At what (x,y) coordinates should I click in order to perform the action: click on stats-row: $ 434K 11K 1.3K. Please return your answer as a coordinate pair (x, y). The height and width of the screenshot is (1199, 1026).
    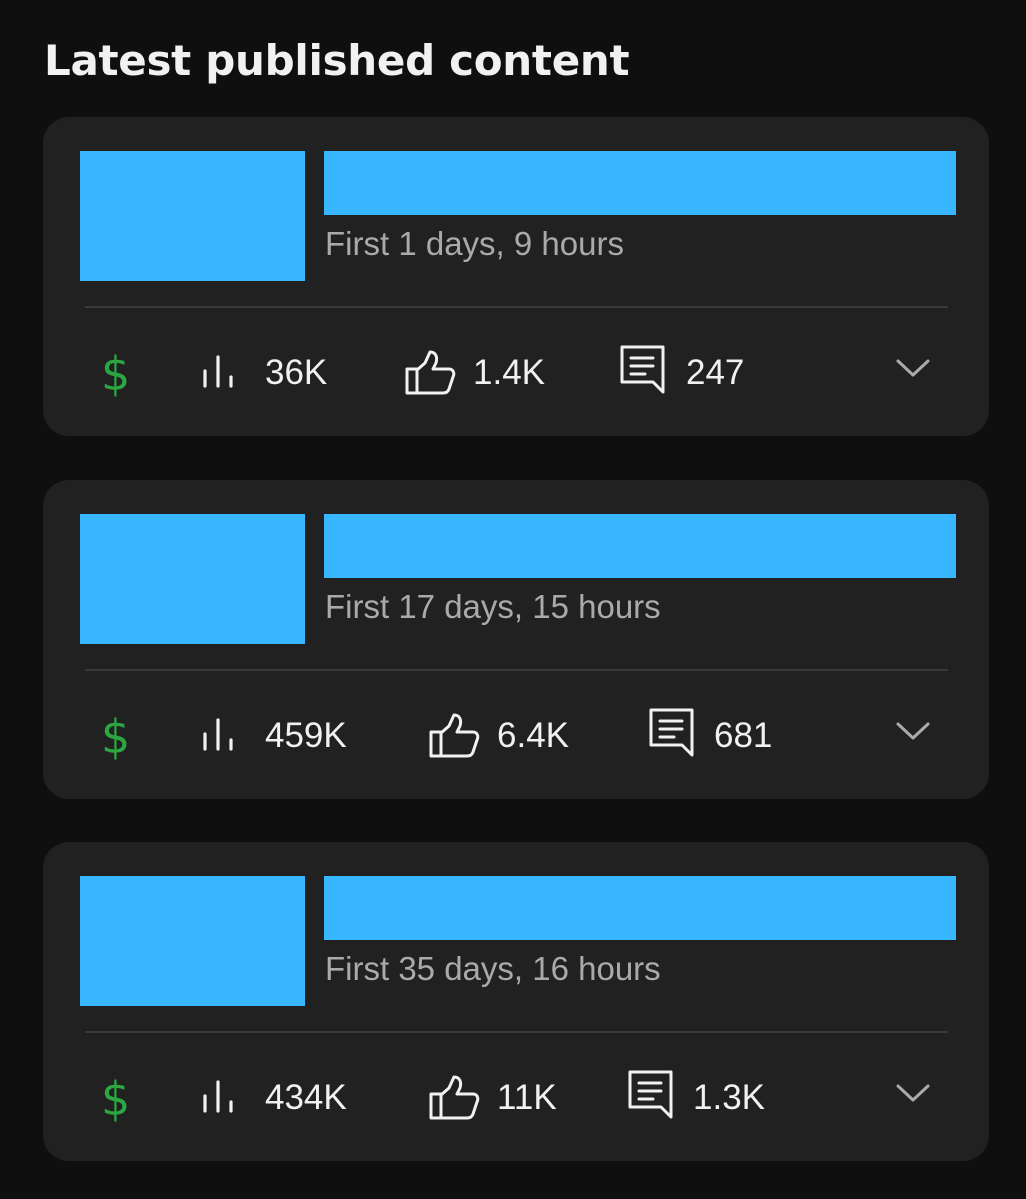
    Looking at the image, I should click on (516, 1098).